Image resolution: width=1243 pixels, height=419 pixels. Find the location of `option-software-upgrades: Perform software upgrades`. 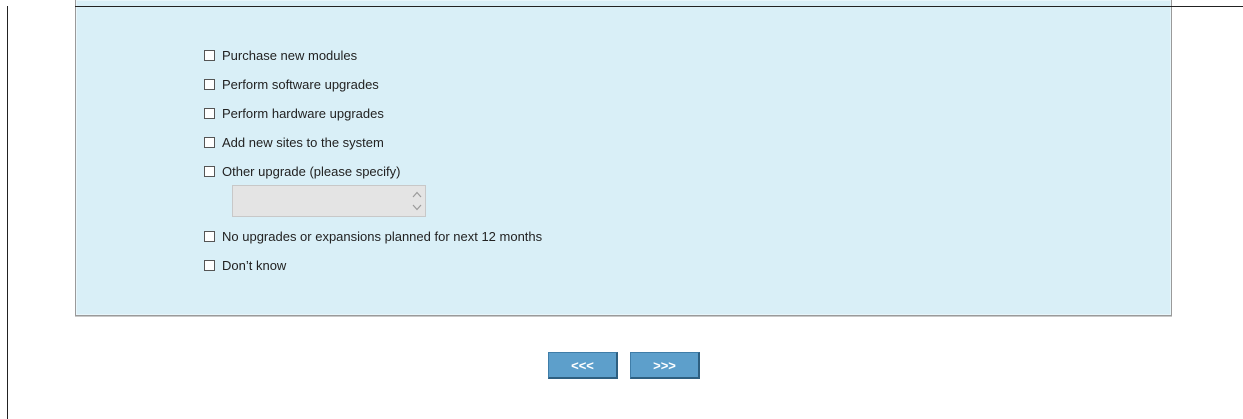

option-software-upgrades: Perform software upgrades is located at coordinates (291, 84).